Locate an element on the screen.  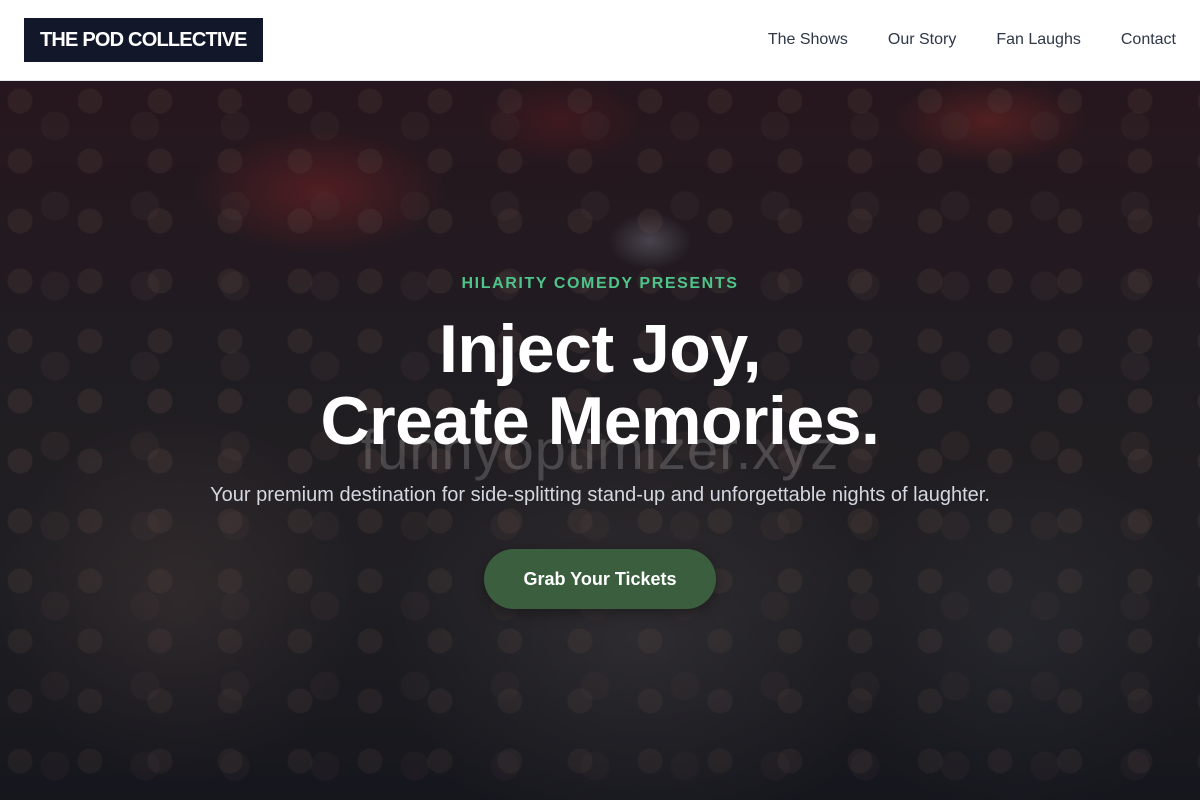
nav-link-our-story: Our Story is located at coordinates (922, 40).